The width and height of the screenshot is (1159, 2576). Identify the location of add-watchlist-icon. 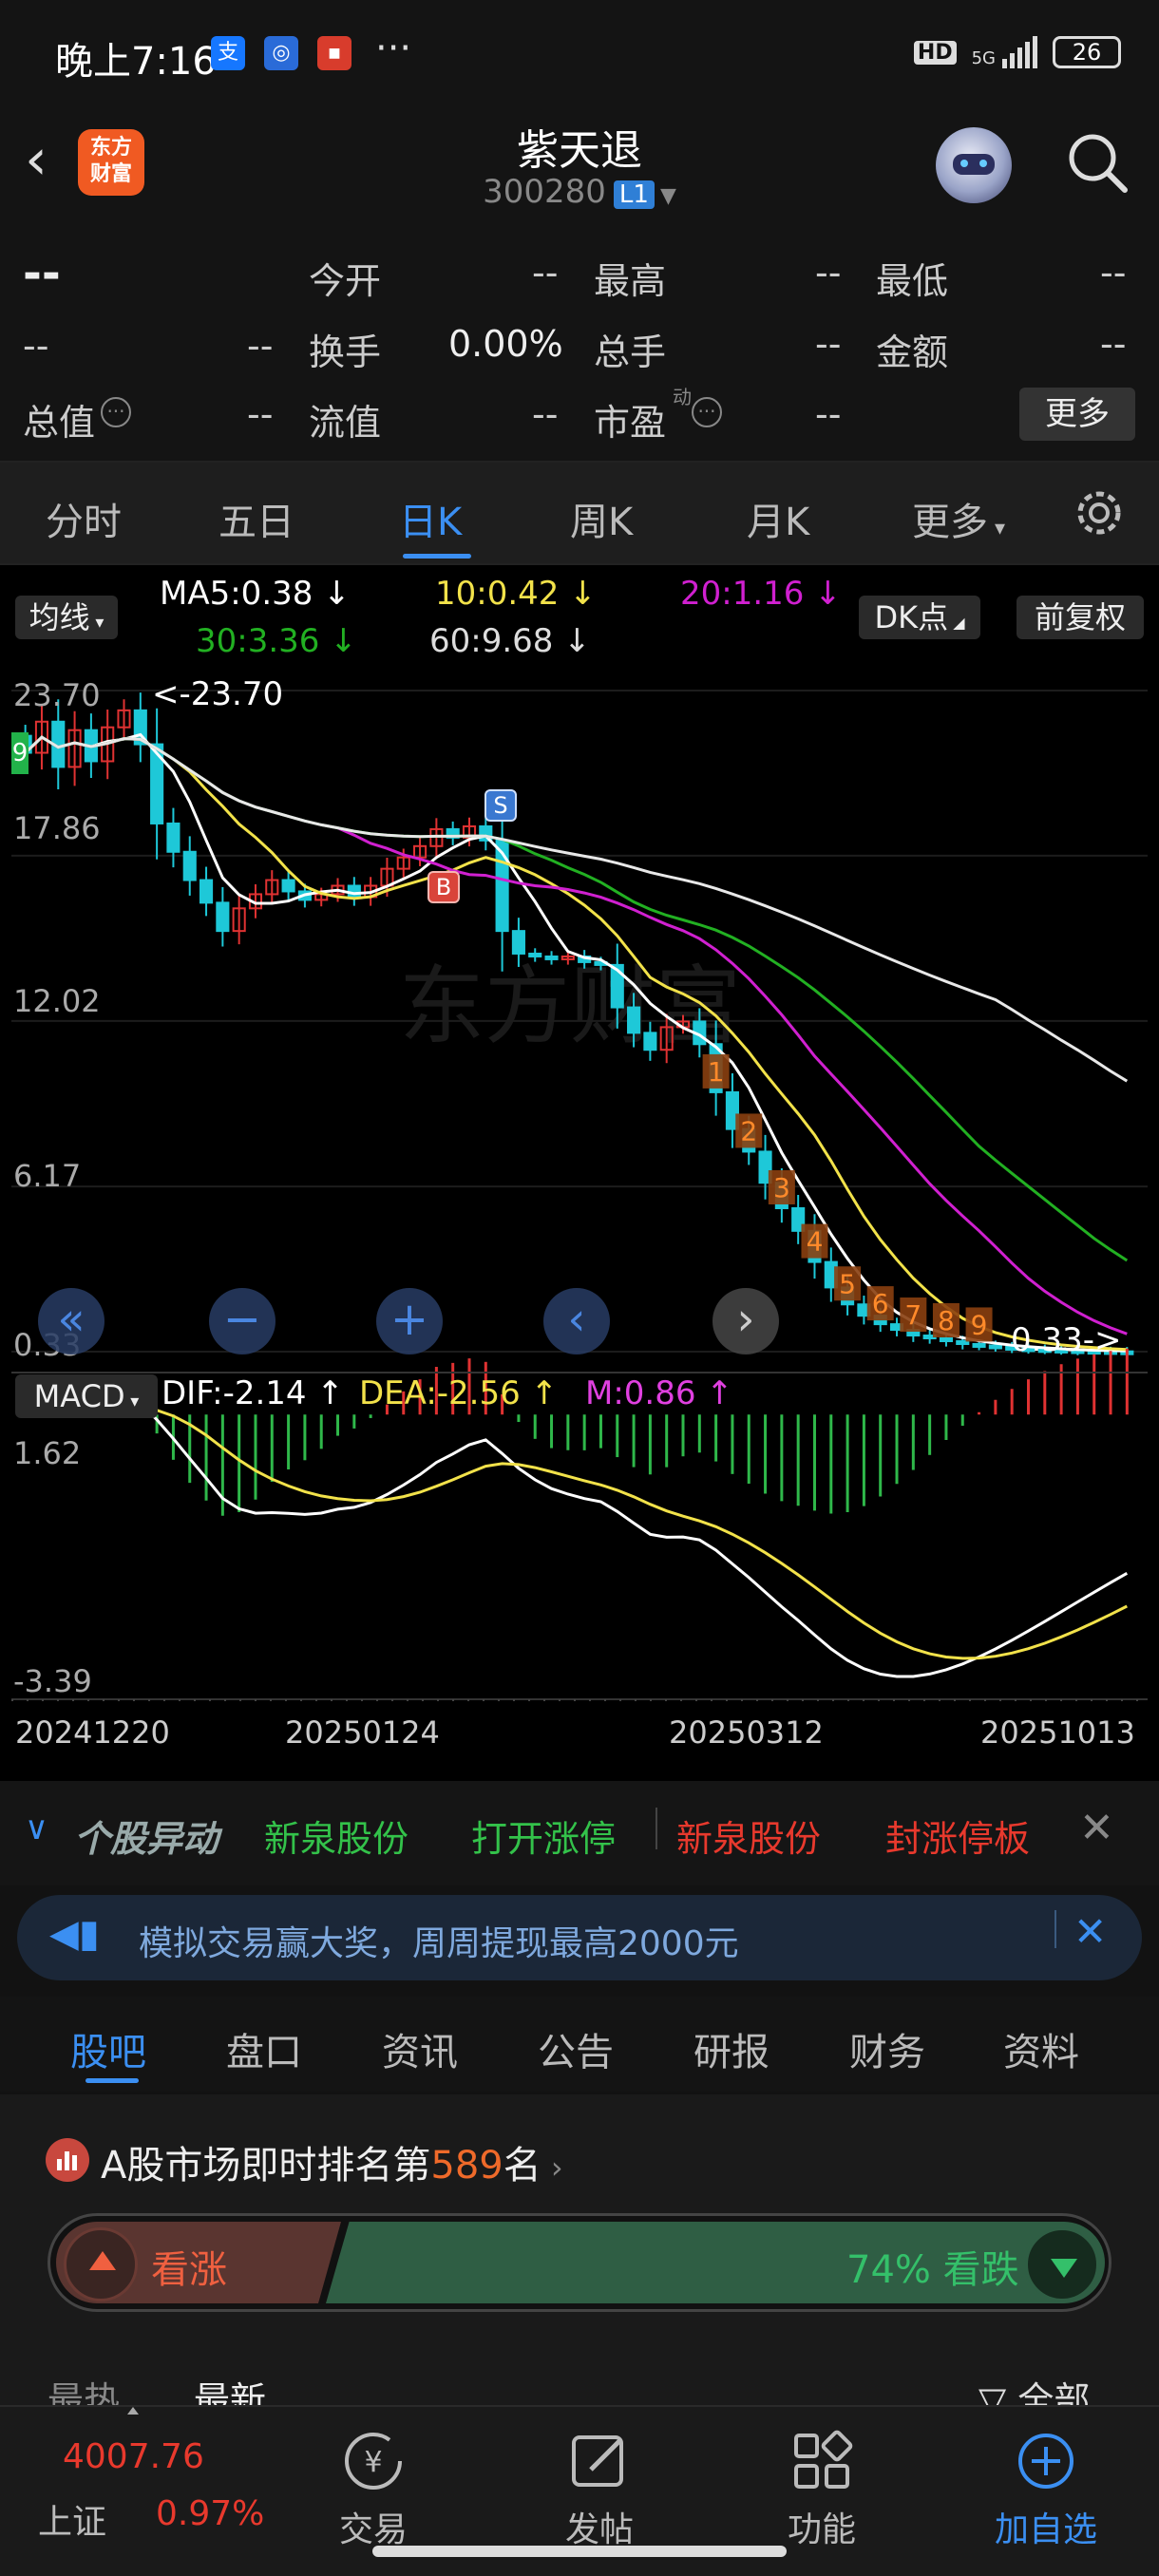
(1046, 2461).